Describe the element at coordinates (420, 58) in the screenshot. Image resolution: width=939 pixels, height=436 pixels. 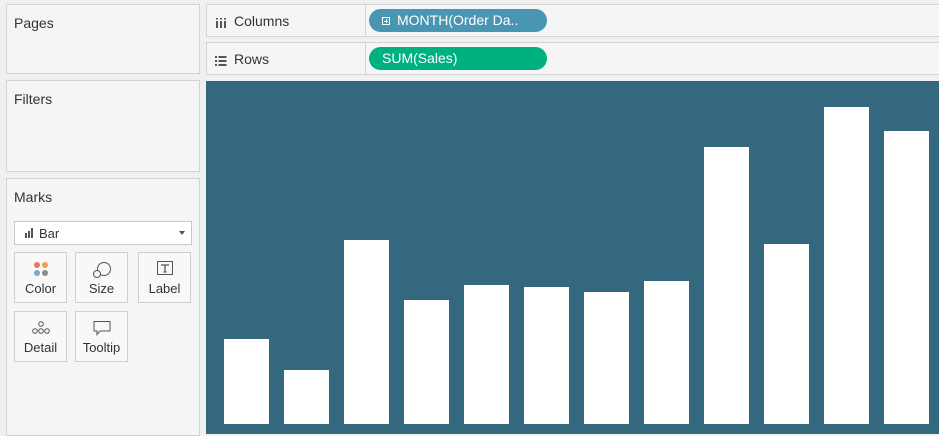
I see `sales-pill-label: SUM(Sales)` at that location.